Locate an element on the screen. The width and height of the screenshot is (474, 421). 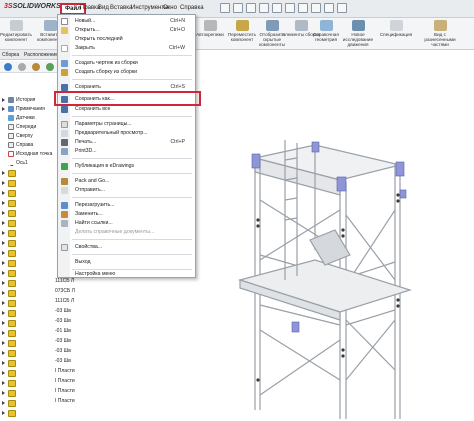
tab-layout: Расположение is located at coordinates (41, 55).